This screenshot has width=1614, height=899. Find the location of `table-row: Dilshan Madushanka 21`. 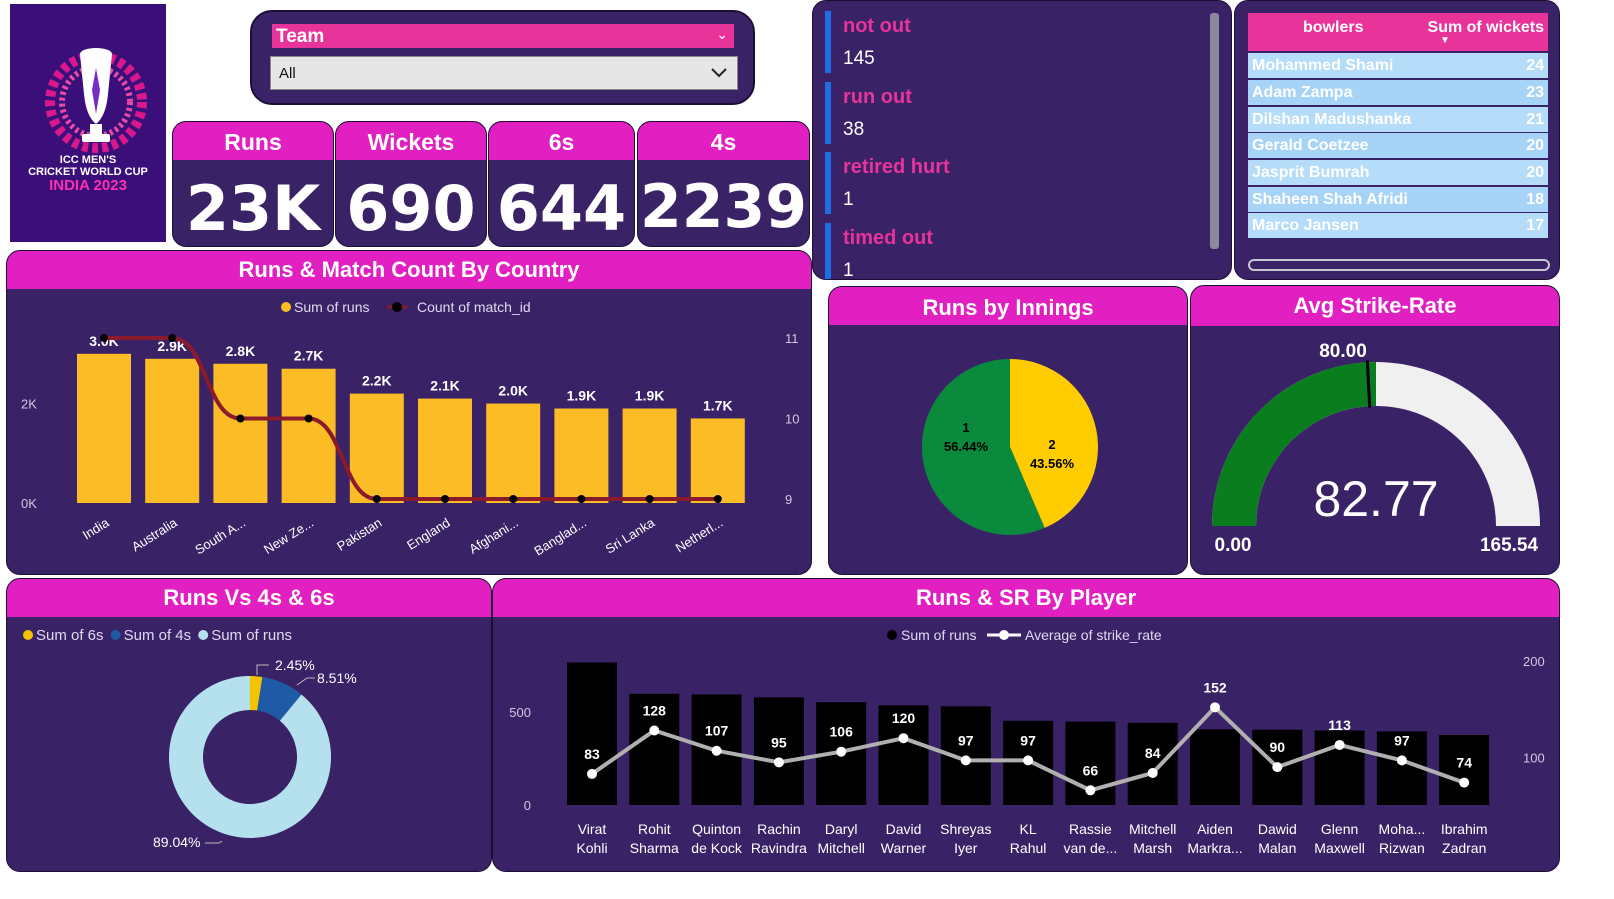

table-row: Dilshan Madushanka 21 is located at coordinates (1398, 119).